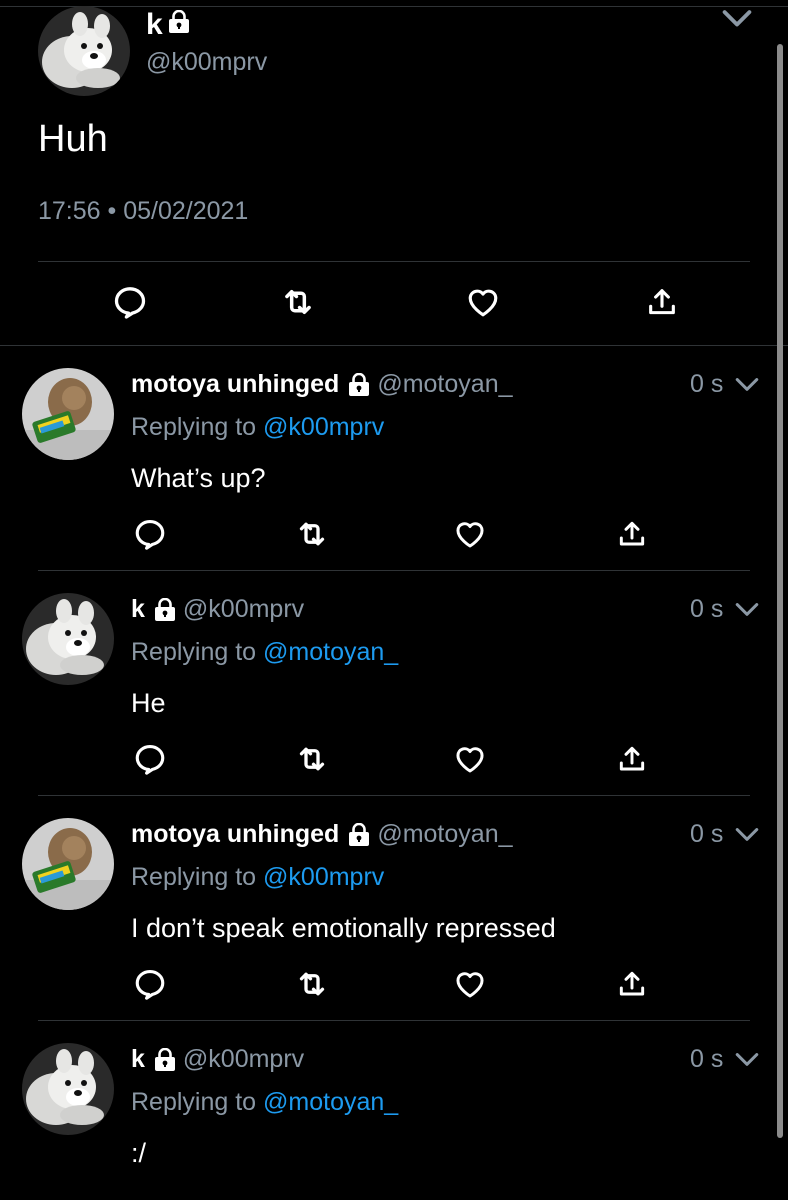 The height and width of the screenshot is (1200, 788). Describe the element at coordinates (143, 211) in the screenshot. I see `tweet-timestamp: 17:56 • 05/02/2021` at that location.